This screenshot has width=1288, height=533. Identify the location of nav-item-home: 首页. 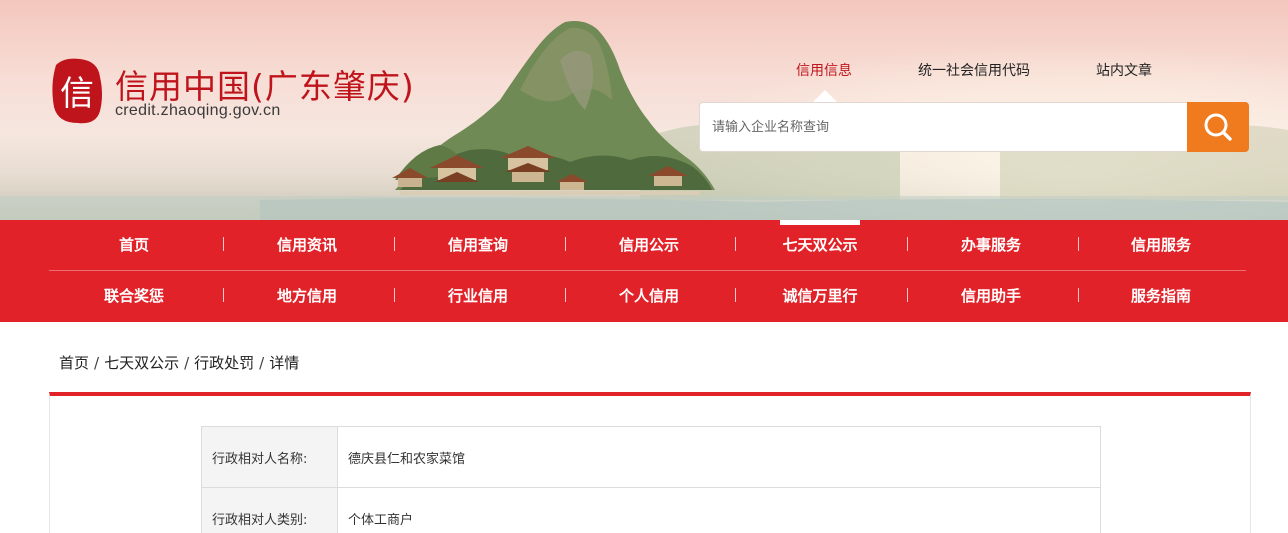
(134, 245).